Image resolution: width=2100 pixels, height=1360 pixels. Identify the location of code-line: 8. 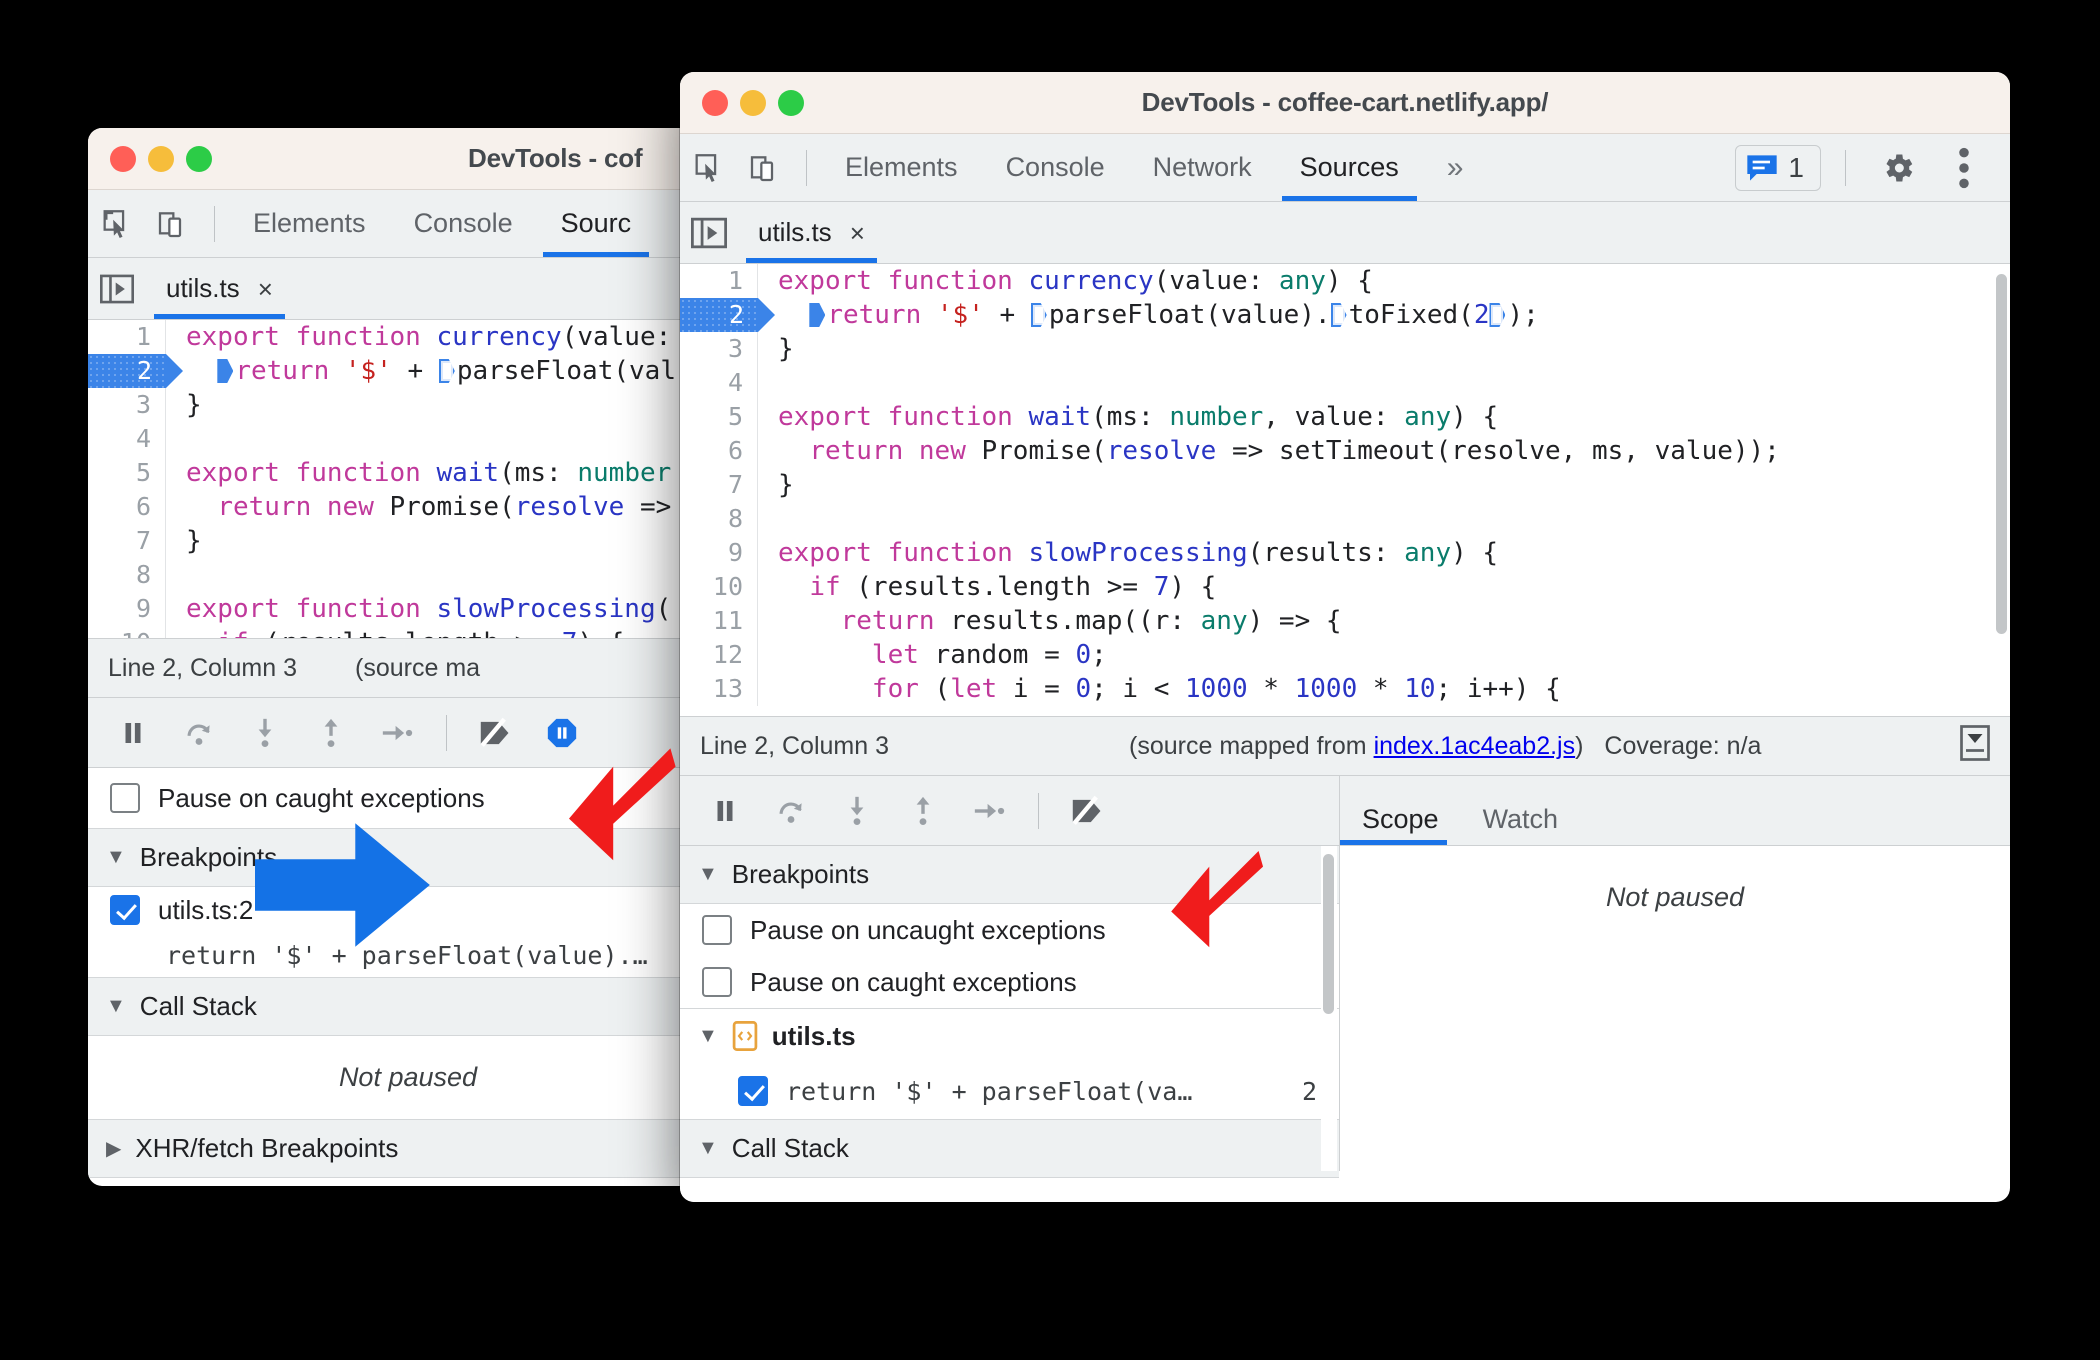
(1345, 519).